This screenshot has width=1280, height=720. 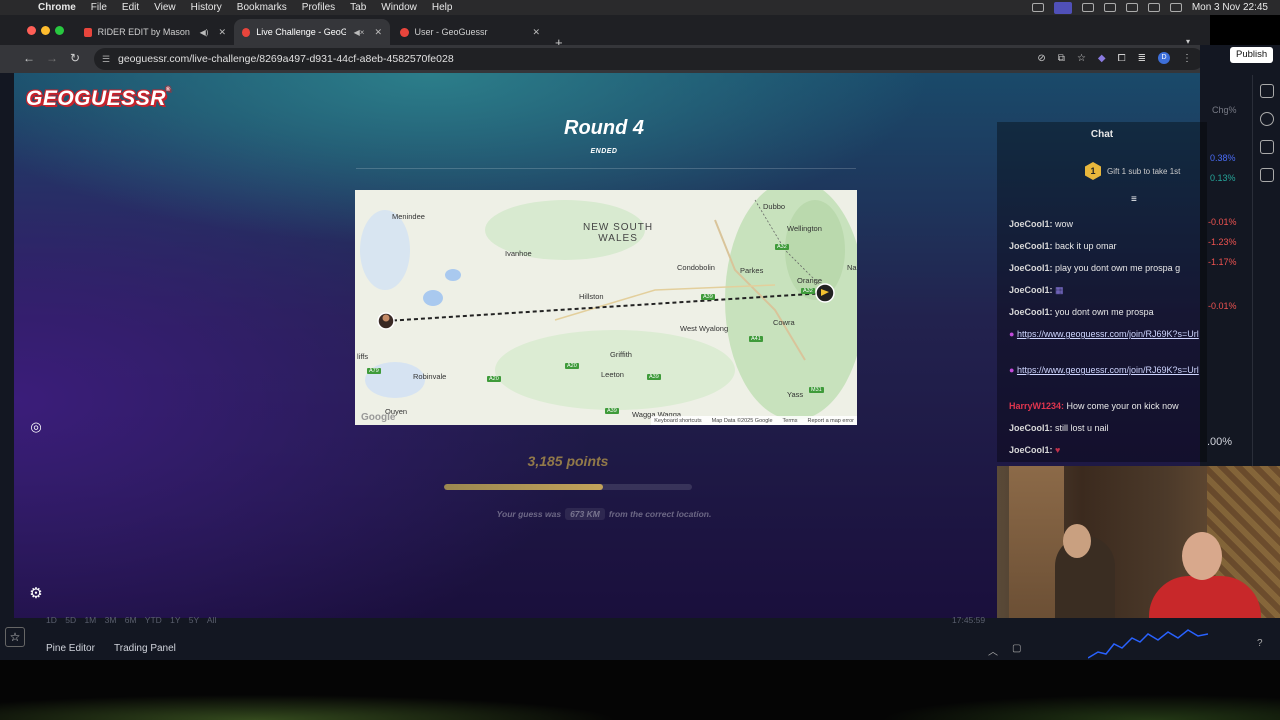 I want to click on muted-speaker-icon: ◀×, so click(x=359, y=32).